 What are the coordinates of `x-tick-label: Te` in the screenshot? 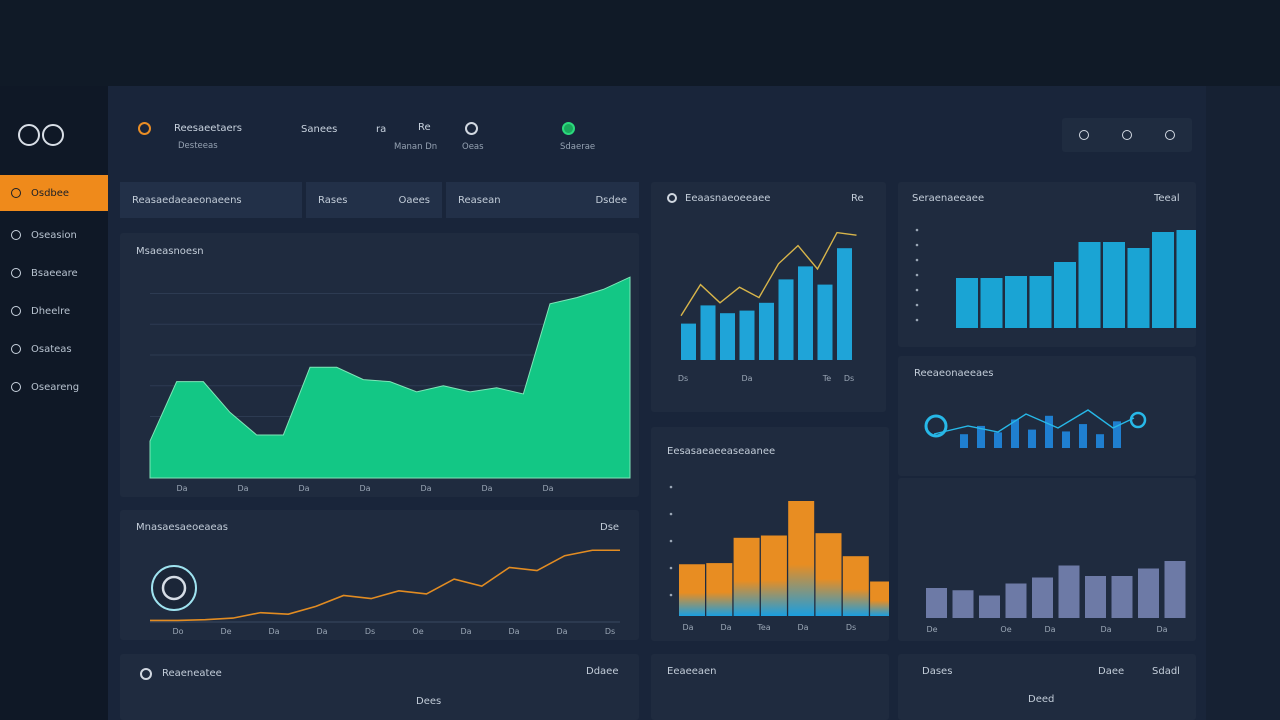 It's located at (827, 378).